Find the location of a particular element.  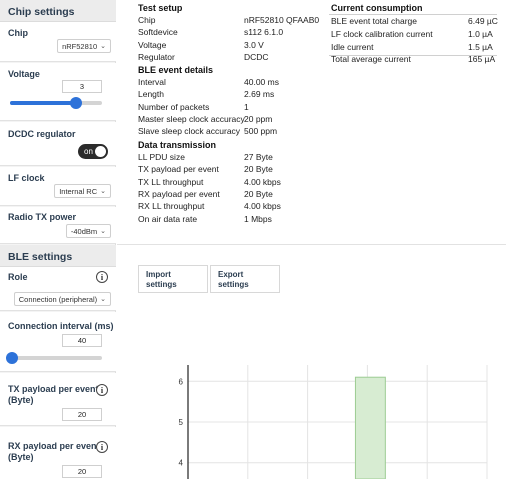

role-select-value: Connection (peripheral) is located at coordinates (58, 299).